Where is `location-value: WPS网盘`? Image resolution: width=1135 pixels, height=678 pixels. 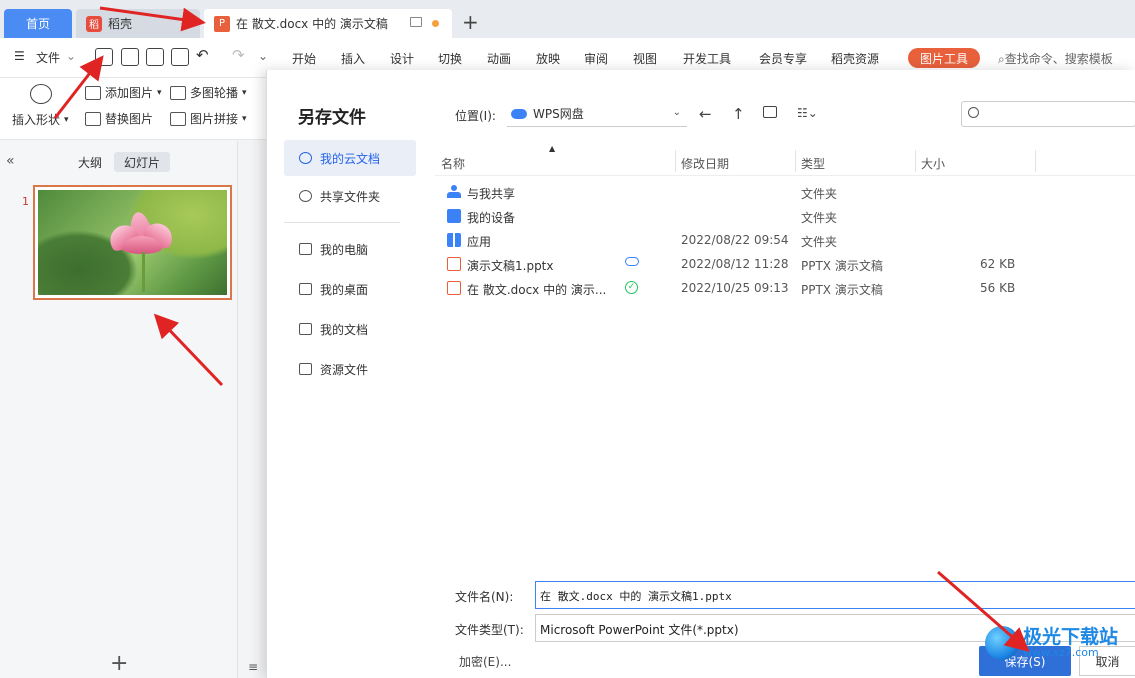 location-value: WPS网盘 is located at coordinates (558, 114).